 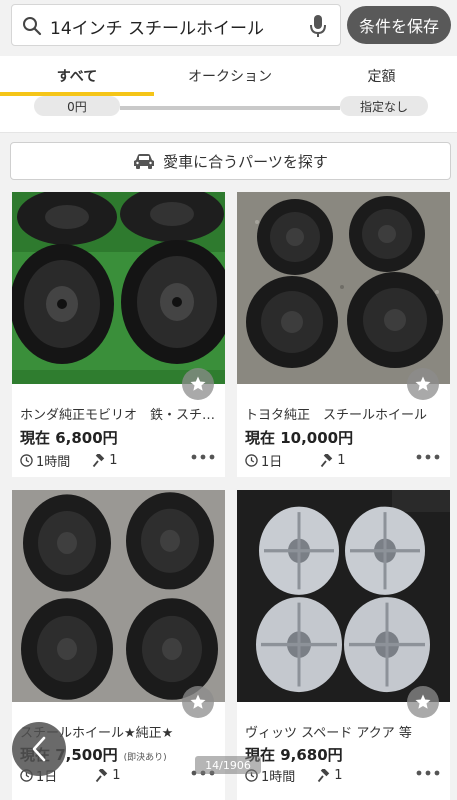 I want to click on time-left: 1日, so click(x=272, y=462).